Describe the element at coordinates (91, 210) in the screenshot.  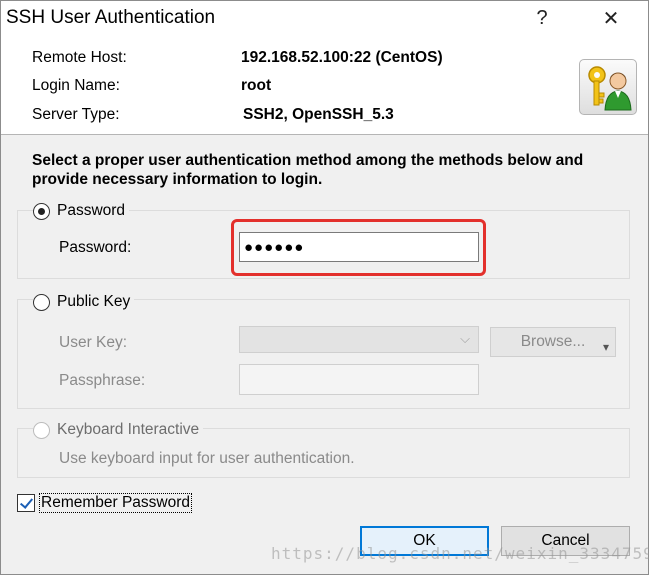
I see `password-radio-label: Password` at that location.